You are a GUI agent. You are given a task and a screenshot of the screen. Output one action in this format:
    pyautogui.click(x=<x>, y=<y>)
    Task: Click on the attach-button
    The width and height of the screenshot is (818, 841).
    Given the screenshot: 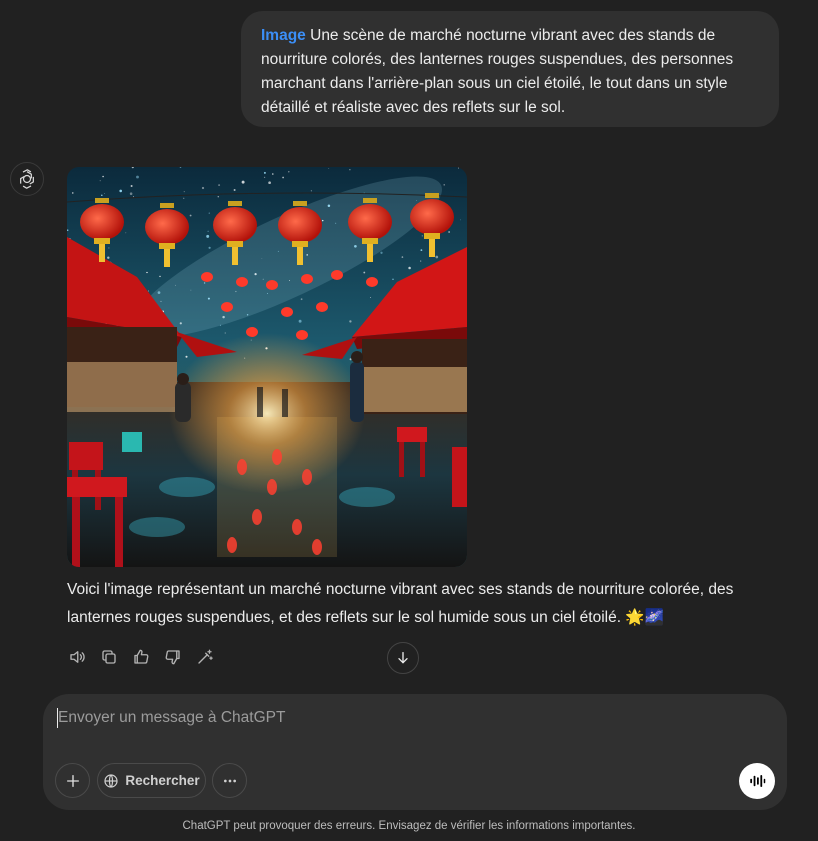 What is the action you would take?
    pyautogui.click(x=72, y=780)
    